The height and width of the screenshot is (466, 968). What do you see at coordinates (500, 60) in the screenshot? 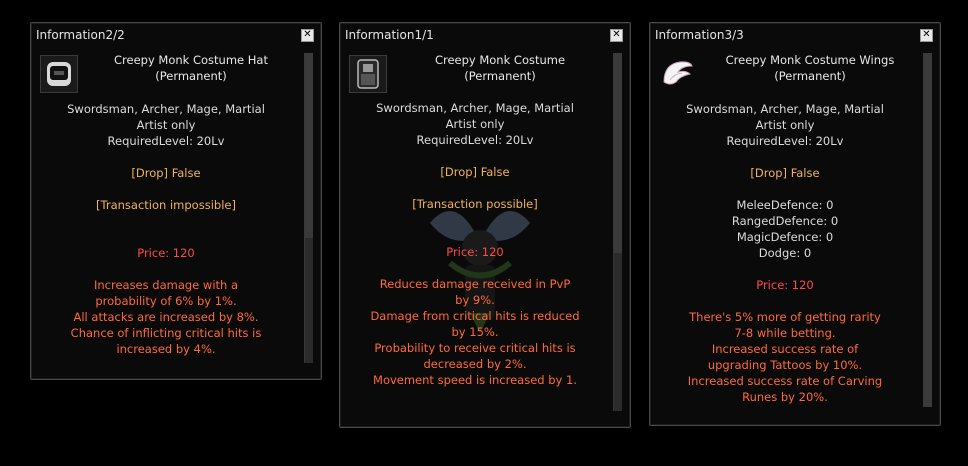
I see `item-name-line1: Creepy Monk Costume` at bounding box center [500, 60].